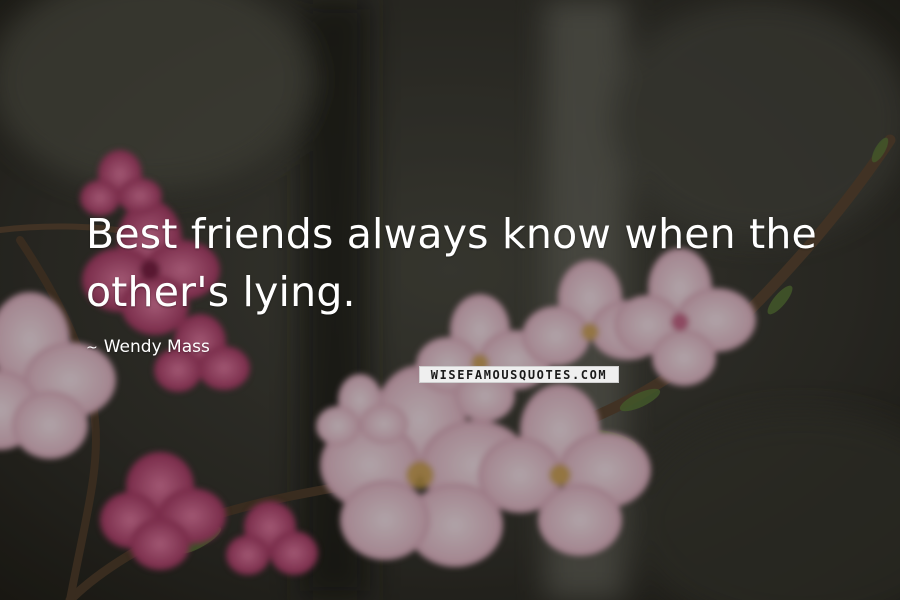 This screenshot has width=900, height=600. Describe the element at coordinates (92, 348) in the screenshot. I see `author-prefix: ~` at that location.